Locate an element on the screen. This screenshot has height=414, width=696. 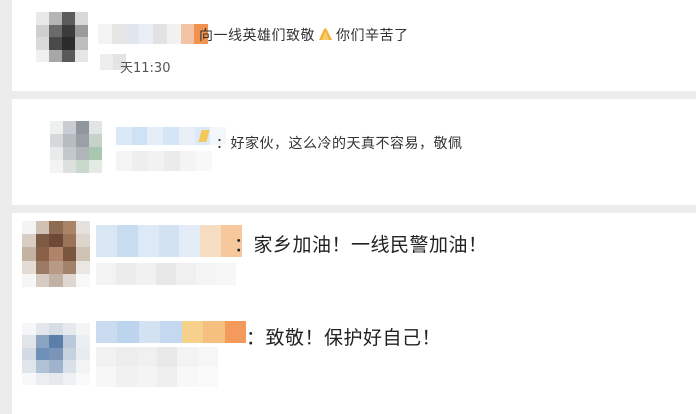
clapping-hands-icon is located at coordinates (325, 34).